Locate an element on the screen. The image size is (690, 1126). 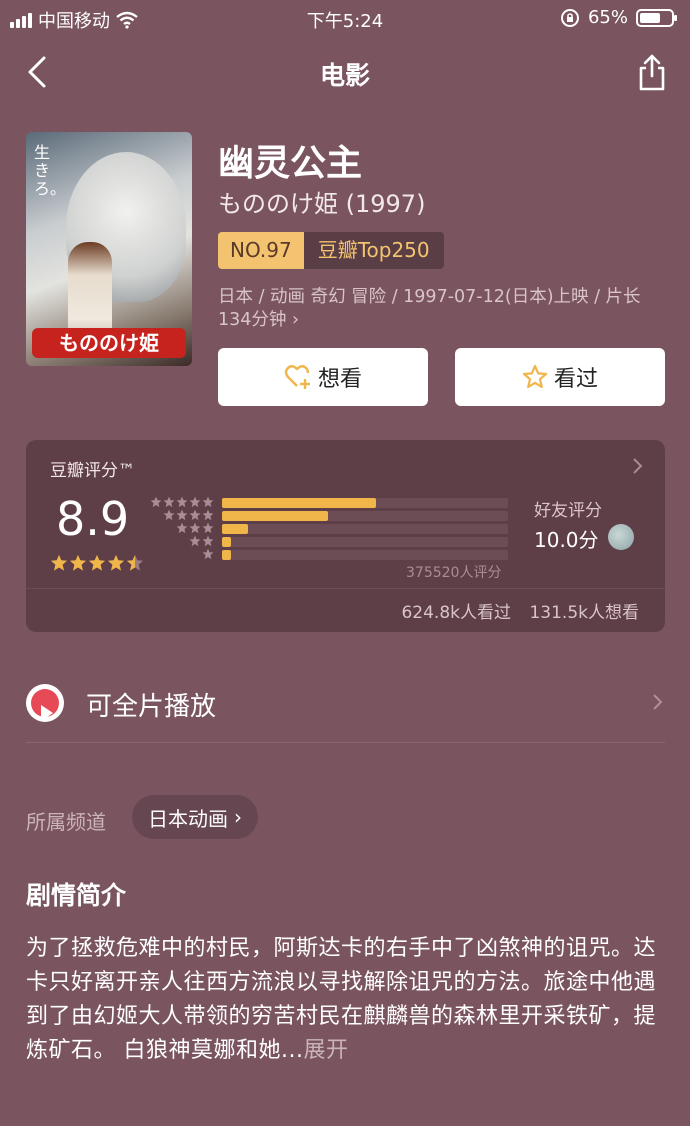
movie-original-title: もののけ姫 (1997) is located at coordinates (322, 204).